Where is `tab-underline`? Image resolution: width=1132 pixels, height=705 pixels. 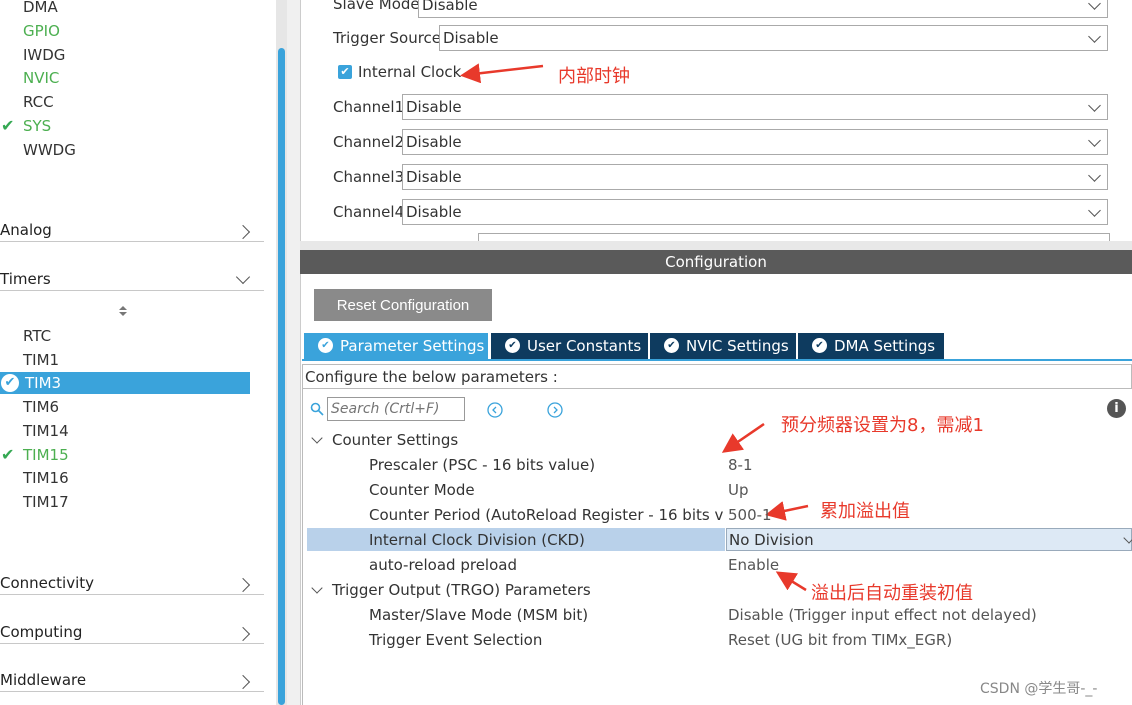
tab-underline is located at coordinates (717, 360).